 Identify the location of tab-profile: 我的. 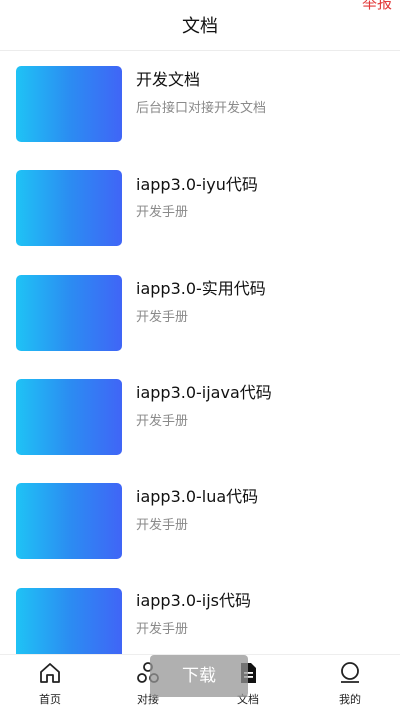
(350, 683).